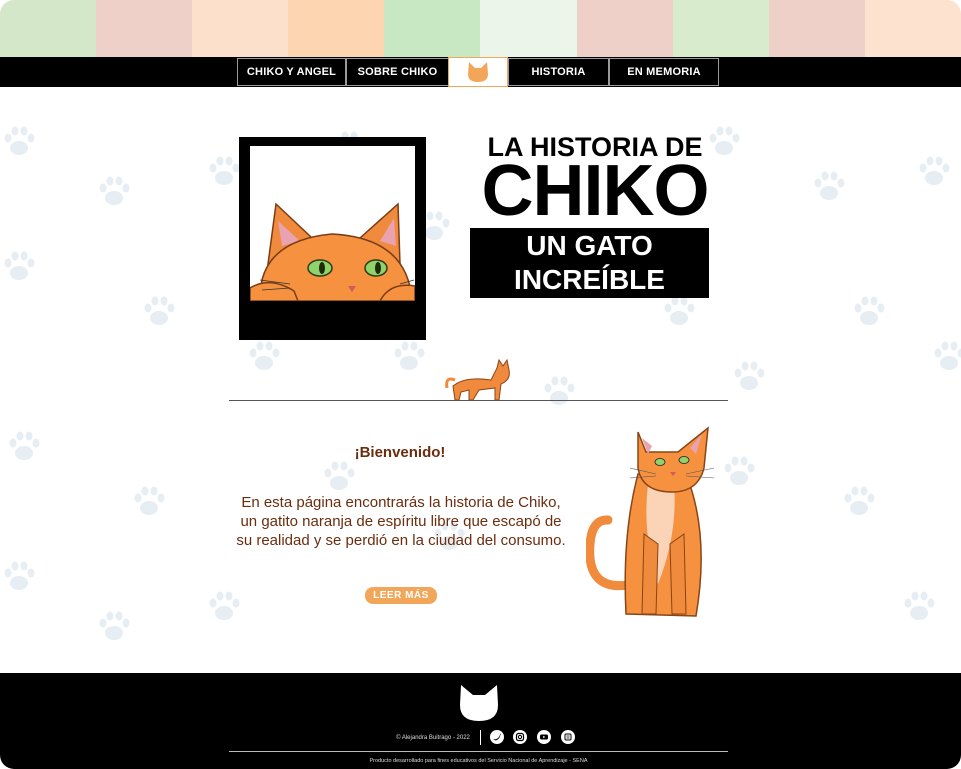  Describe the element at coordinates (650, 521) in the screenshot. I see `sitting-cat-illustration` at that location.